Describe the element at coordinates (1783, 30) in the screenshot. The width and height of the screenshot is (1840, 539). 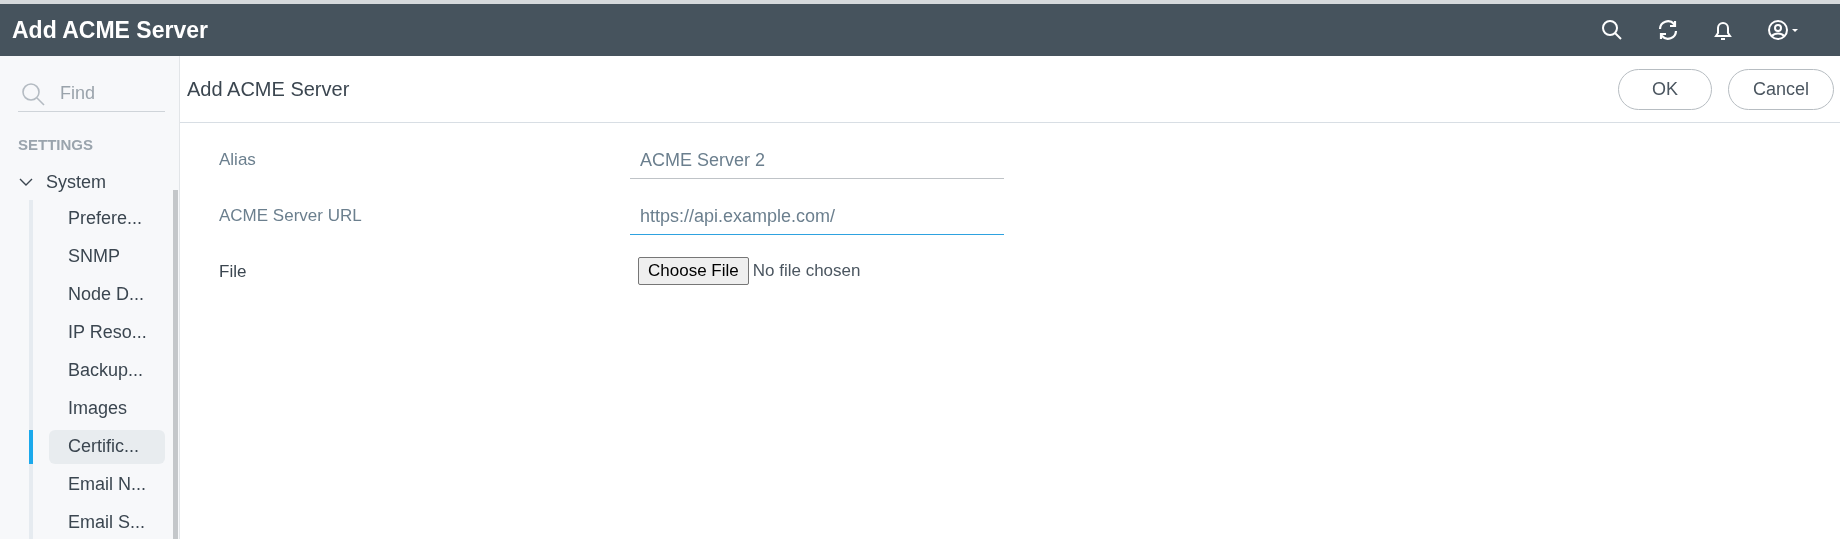
I see `user-menu-icon` at that location.